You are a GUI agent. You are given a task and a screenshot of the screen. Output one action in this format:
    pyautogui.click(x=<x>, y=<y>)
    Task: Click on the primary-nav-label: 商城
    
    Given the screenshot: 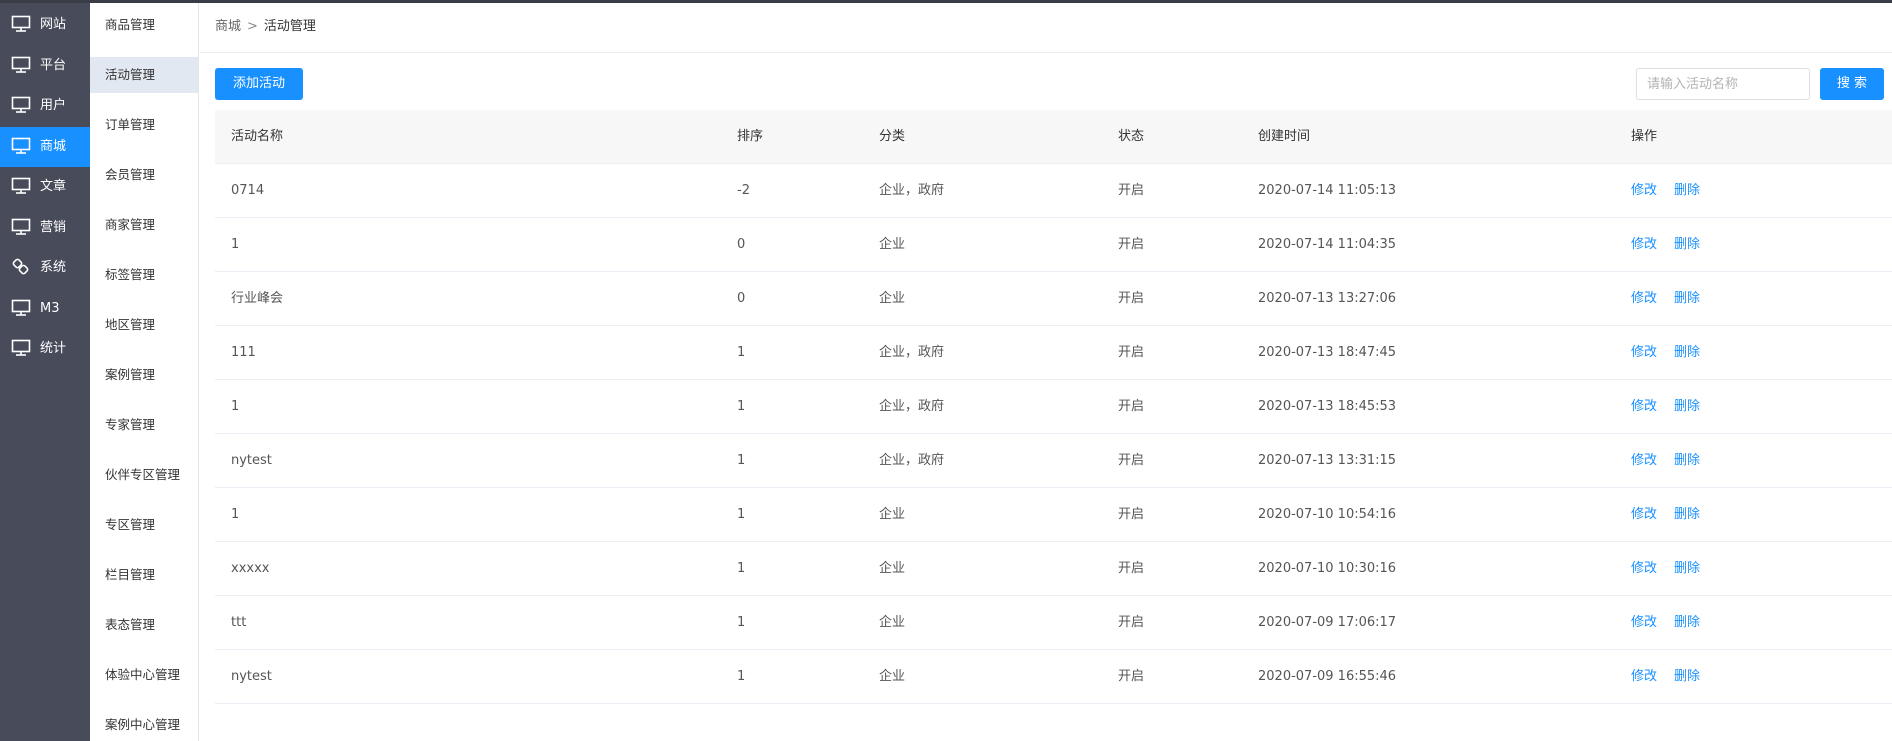 What is the action you would take?
    pyautogui.click(x=53, y=146)
    